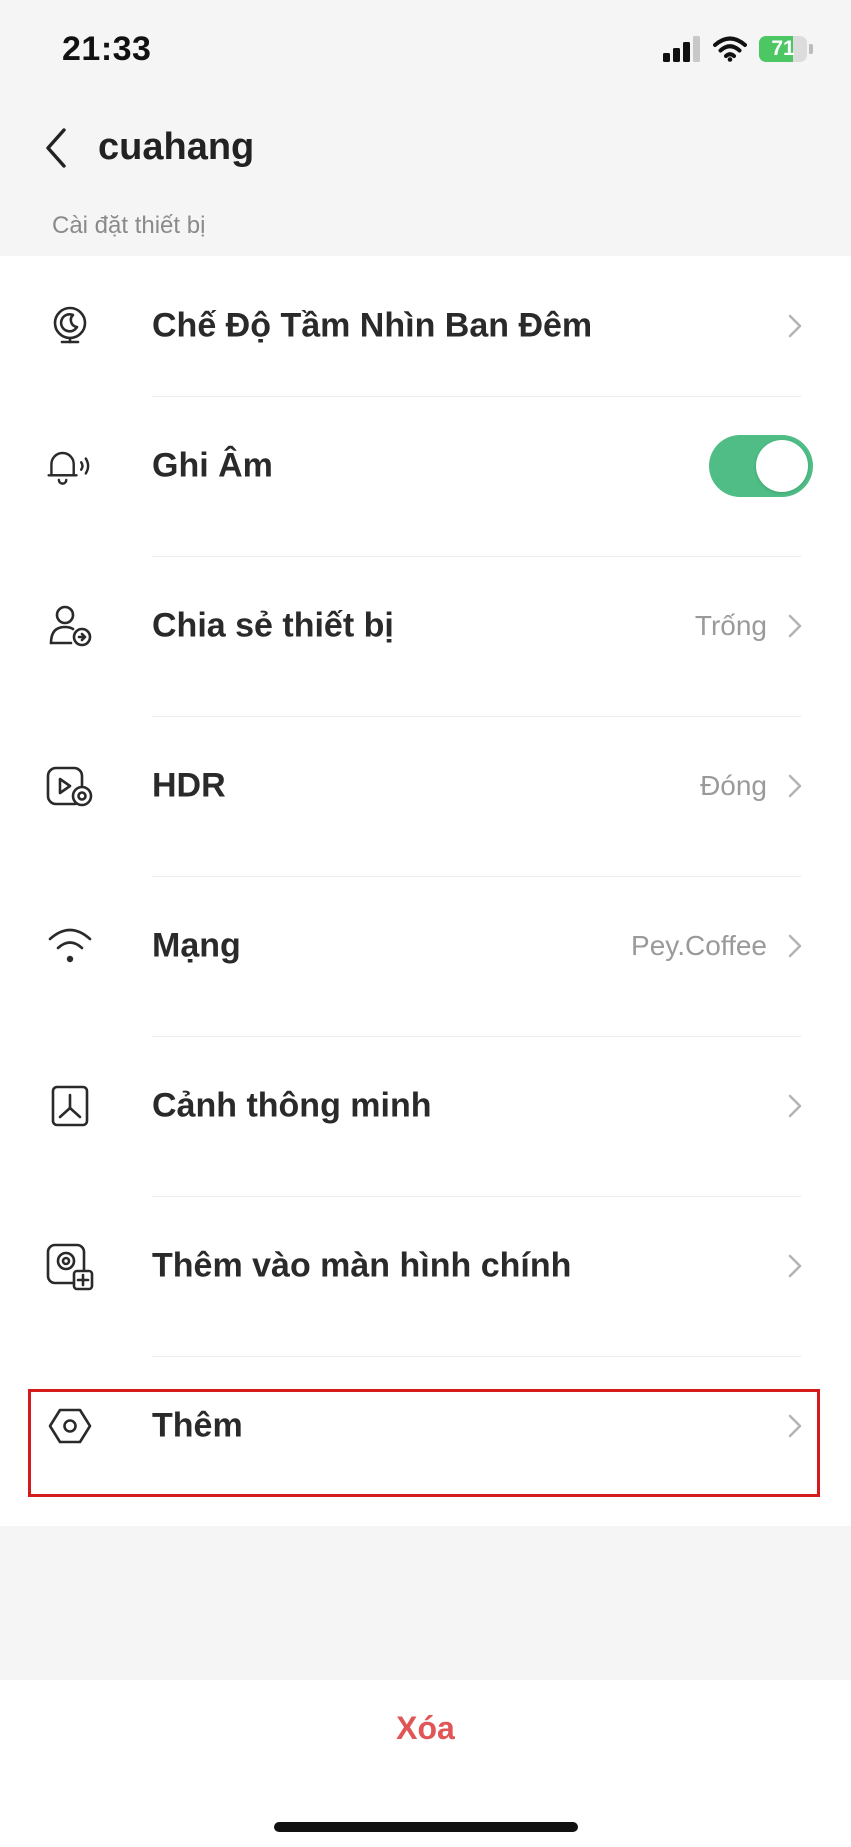  What do you see at coordinates (811, 49) in the screenshot?
I see `battery-tip` at bounding box center [811, 49].